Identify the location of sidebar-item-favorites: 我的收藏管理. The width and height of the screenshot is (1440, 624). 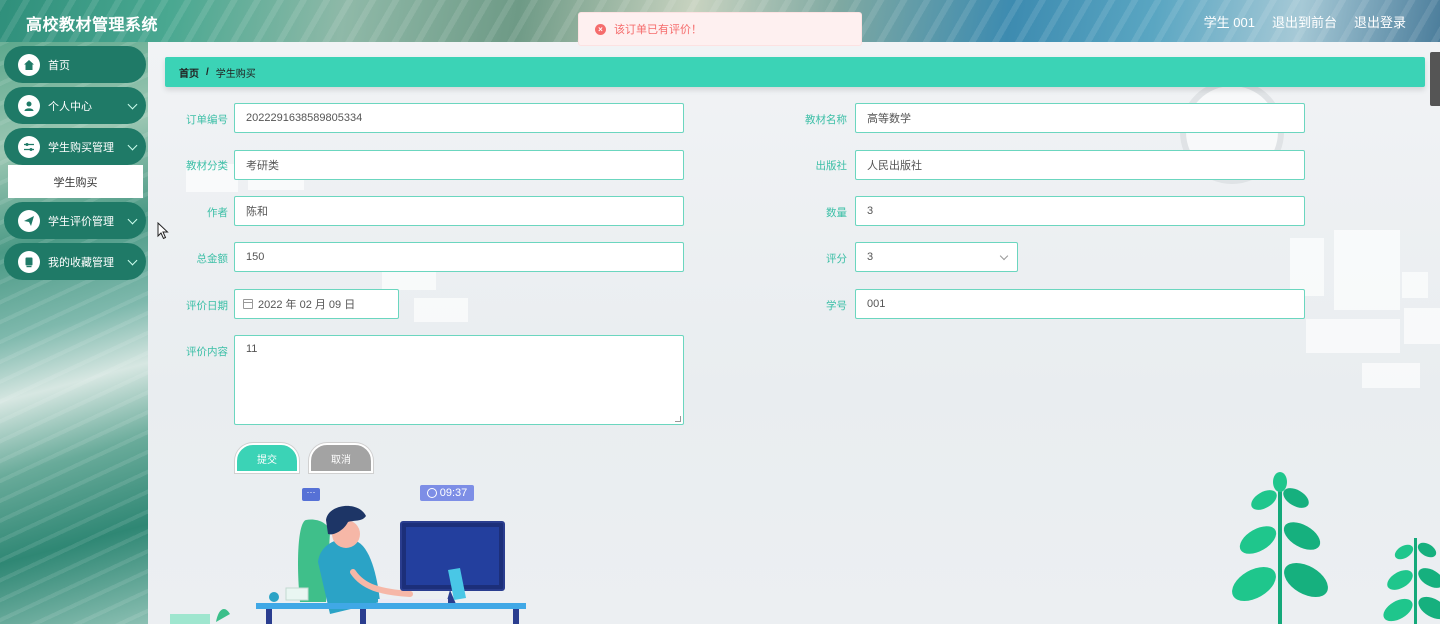
(75, 261).